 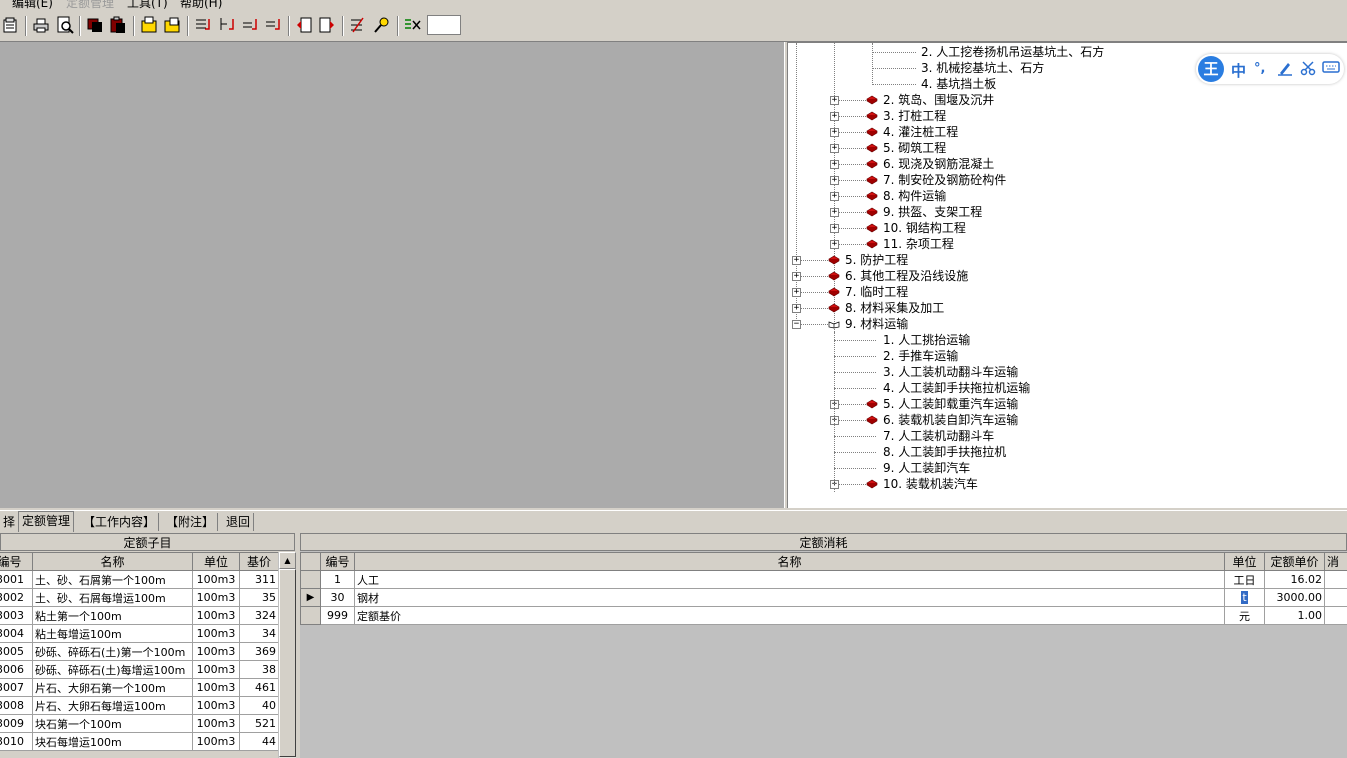 What do you see at coordinates (337, 615) in the screenshot?
I see `cell-code: 999` at bounding box center [337, 615].